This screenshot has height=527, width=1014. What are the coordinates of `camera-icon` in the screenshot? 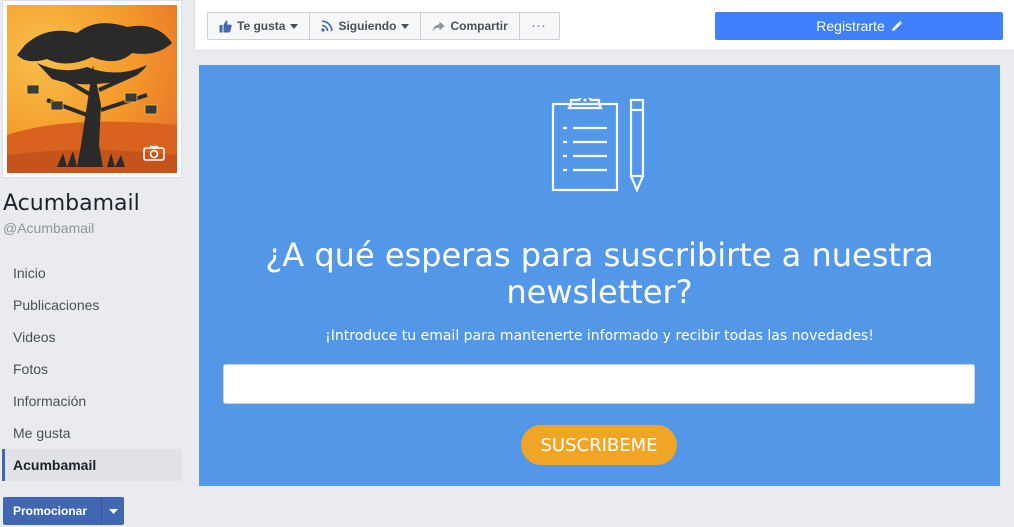 It's located at (154, 153).